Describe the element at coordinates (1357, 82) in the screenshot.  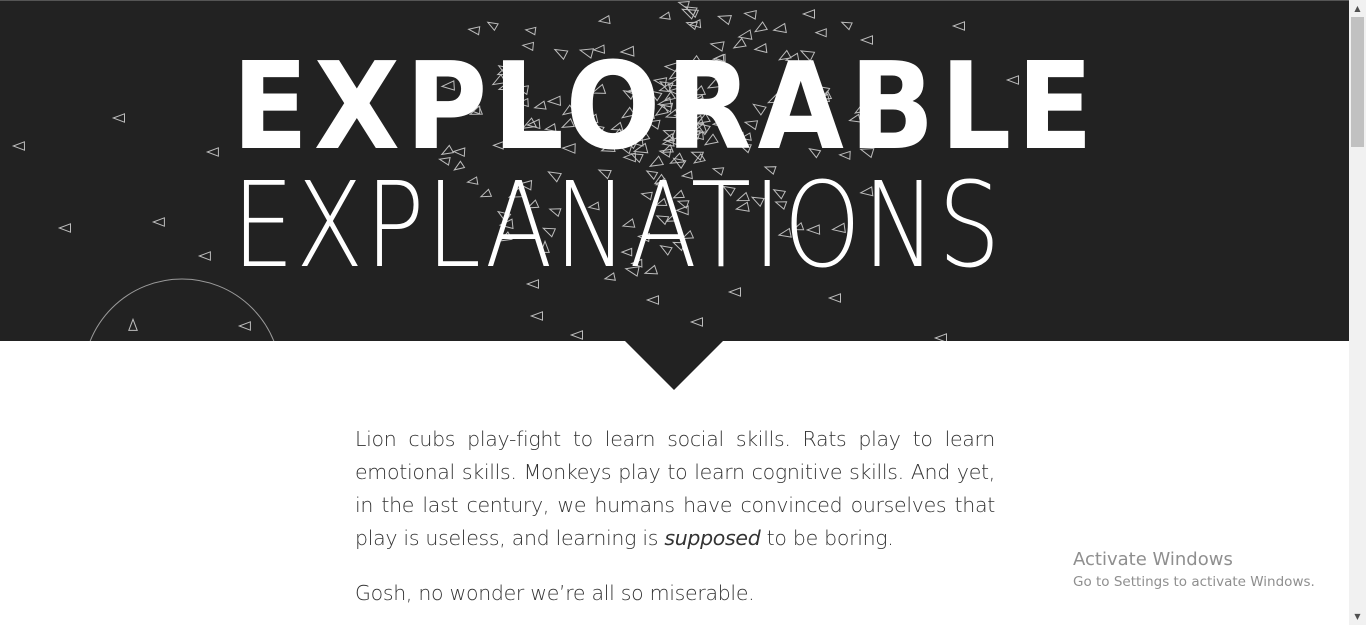
I see `scrollbar-thumb` at that location.